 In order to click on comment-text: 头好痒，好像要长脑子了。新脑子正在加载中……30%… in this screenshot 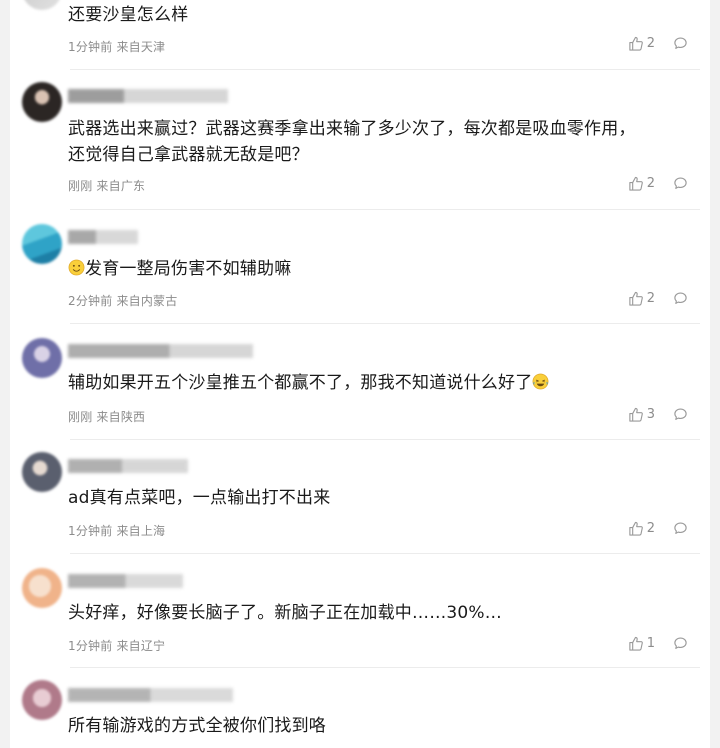, I will do `click(285, 613)`.